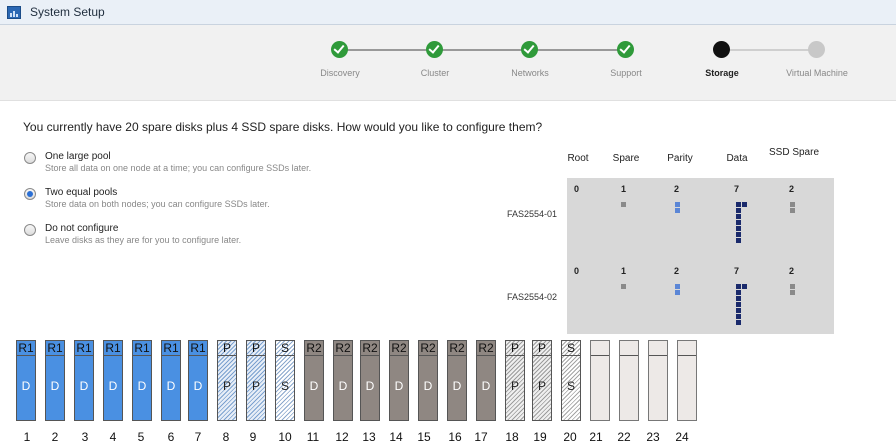 This screenshot has width=896, height=444. Describe the element at coordinates (78, 156) in the screenshot. I see `option-label: One large pool` at that location.